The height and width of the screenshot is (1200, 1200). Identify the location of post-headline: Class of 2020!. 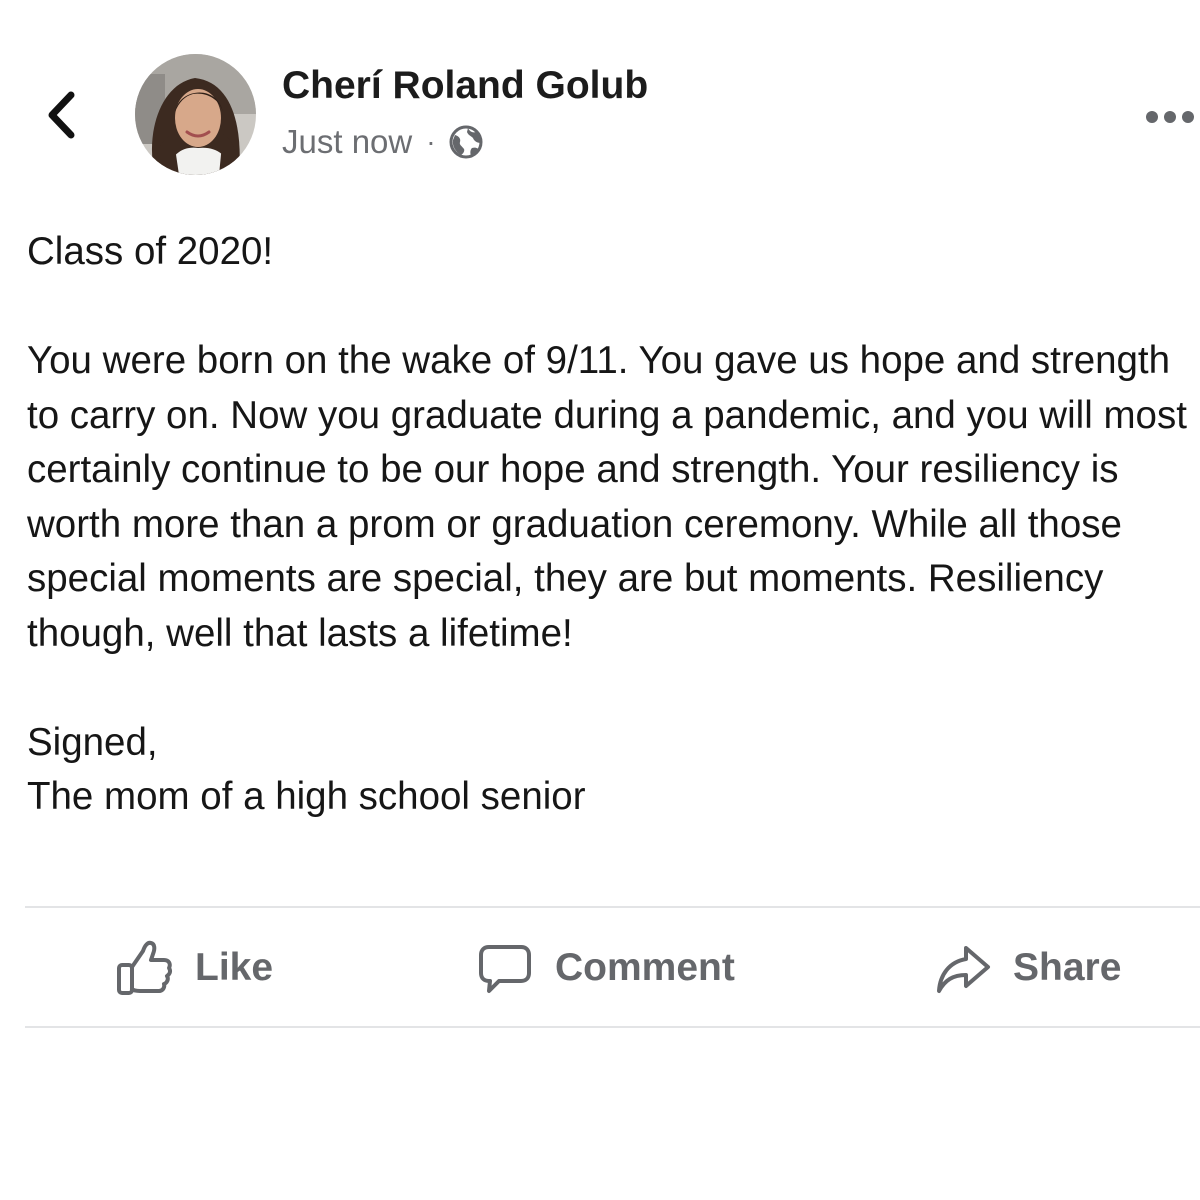
(150, 251).